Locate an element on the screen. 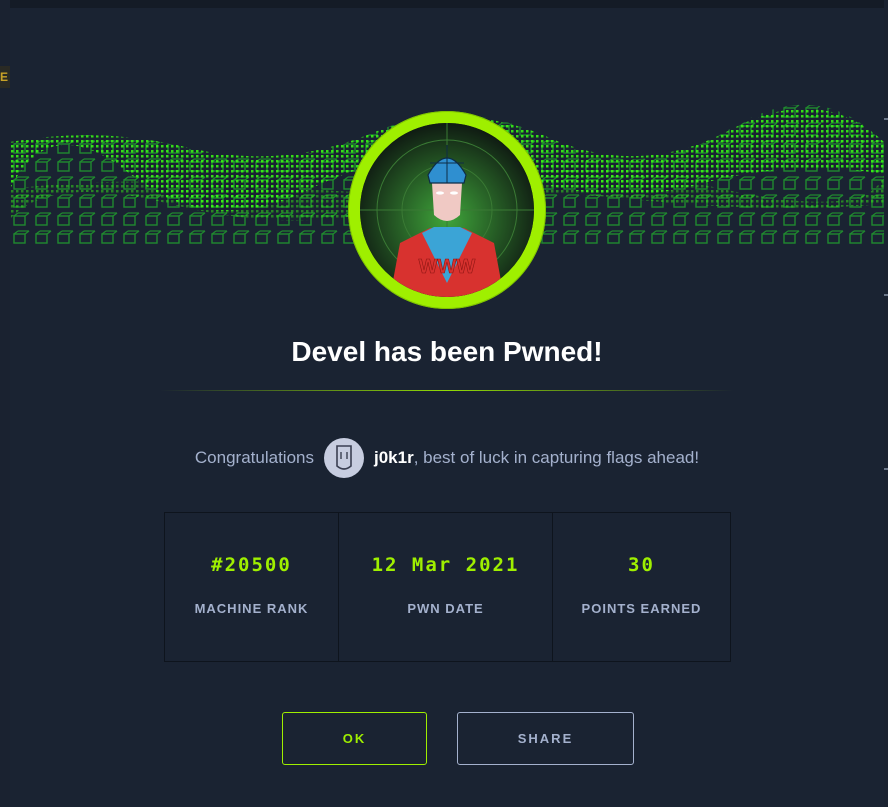 This screenshot has height=807, width=888. page-title: Devel has been Pwned! is located at coordinates (447, 351).